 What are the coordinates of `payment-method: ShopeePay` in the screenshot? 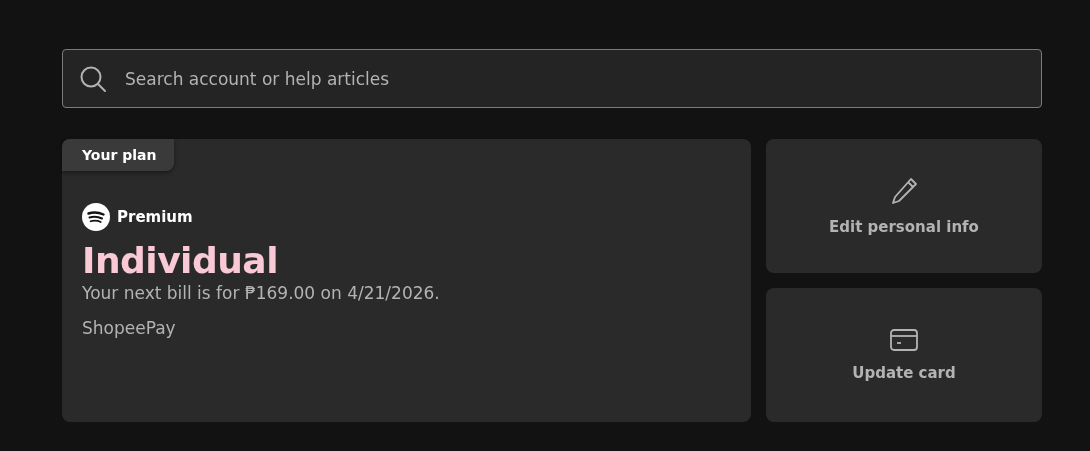 It's located at (129, 328).